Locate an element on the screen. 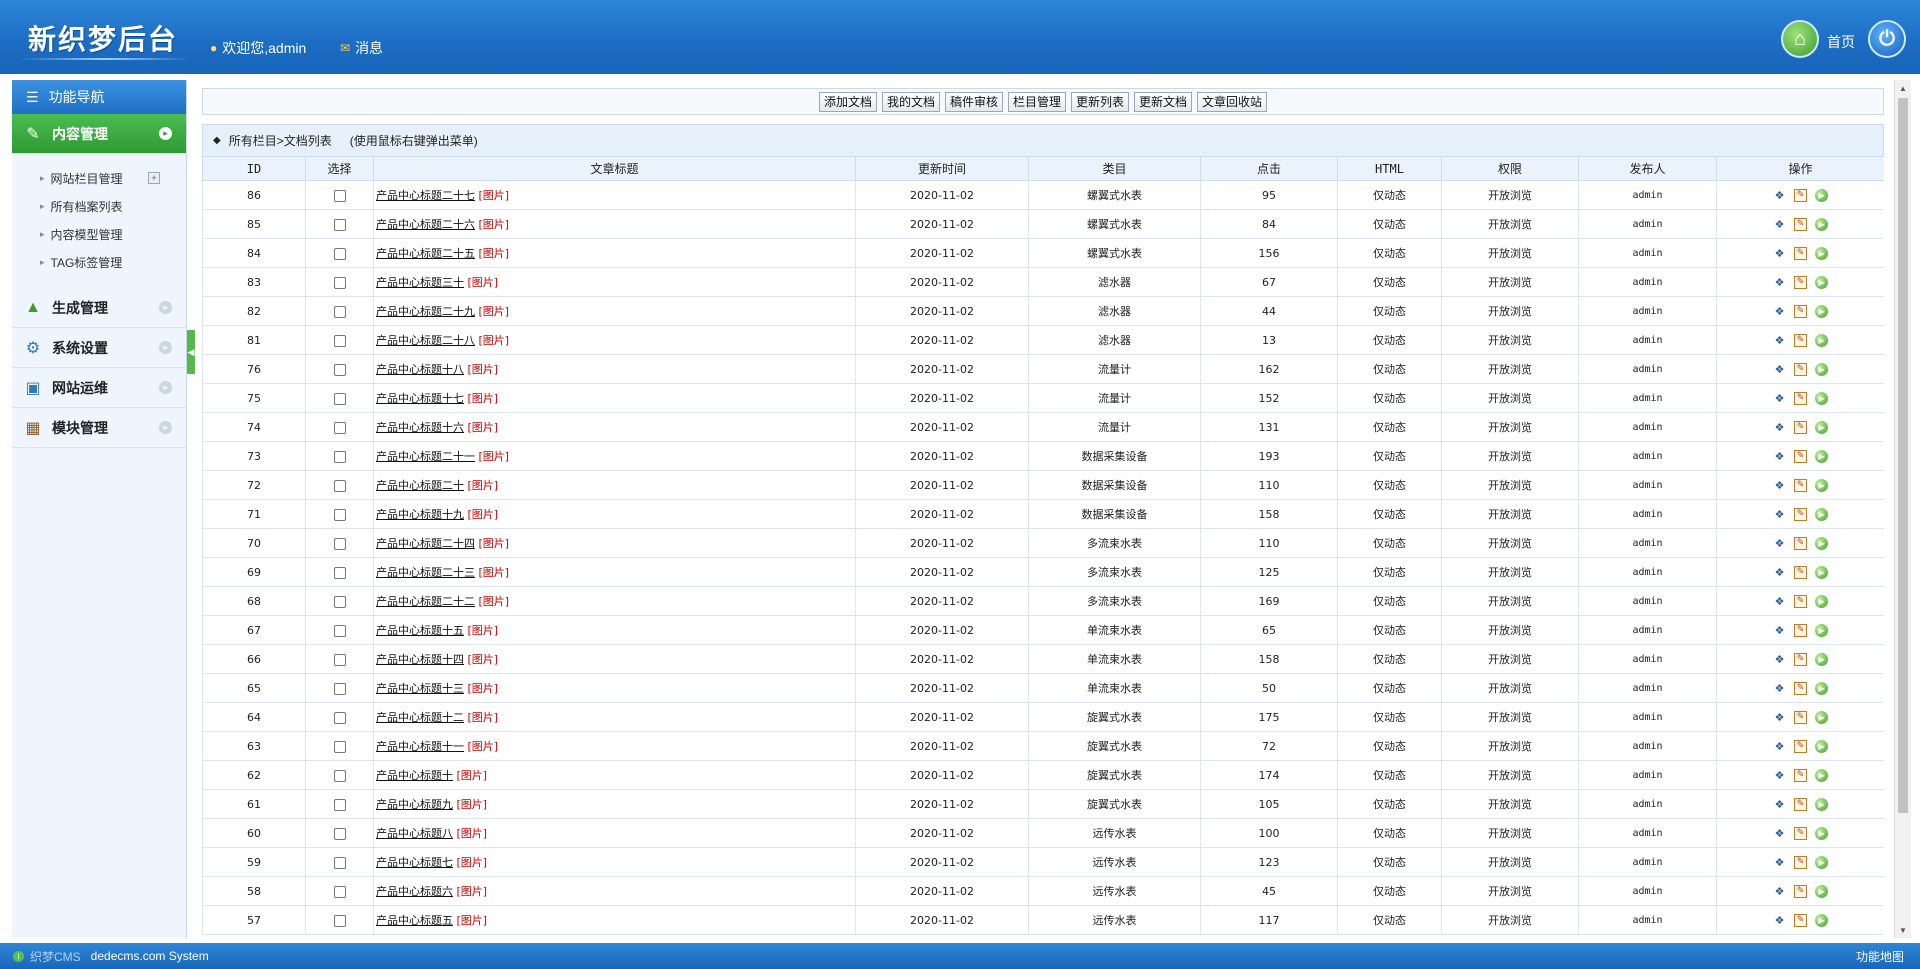 The height and width of the screenshot is (969, 1920). sidebar-item-column-manage: ▸ 网站栏目管理 + is located at coordinates (99, 178).